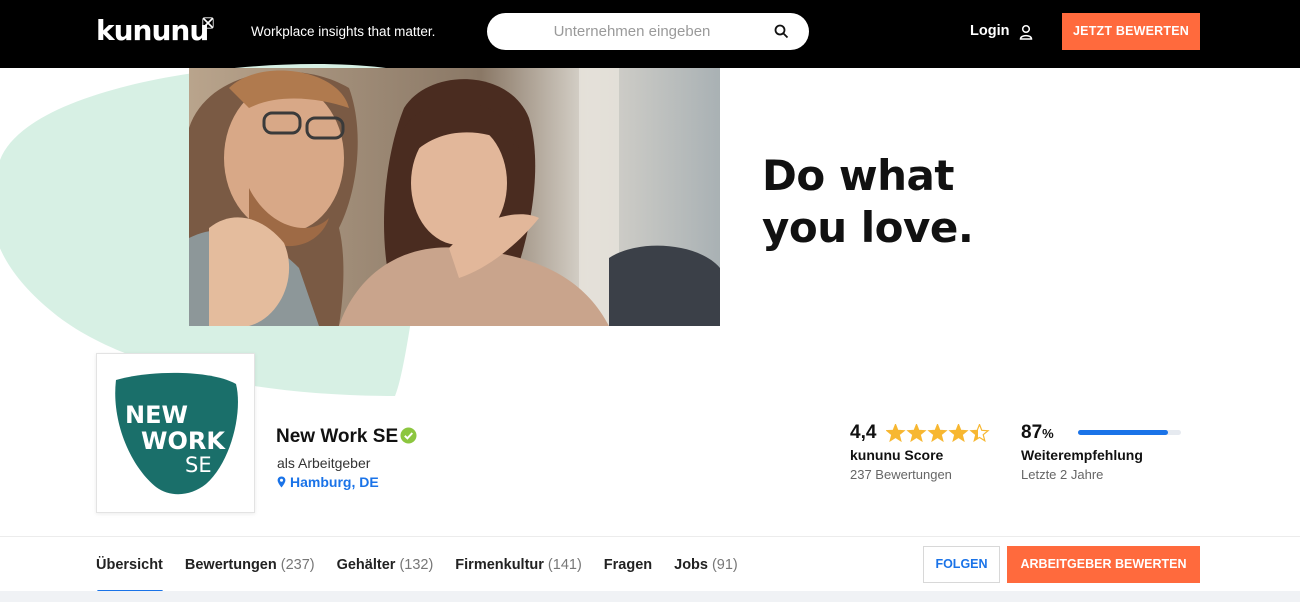 This screenshot has height=602, width=1300. What do you see at coordinates (868, 227) in the screenshot?
I see `slogan-line-2: you love.` at bounding box center [868, 227].